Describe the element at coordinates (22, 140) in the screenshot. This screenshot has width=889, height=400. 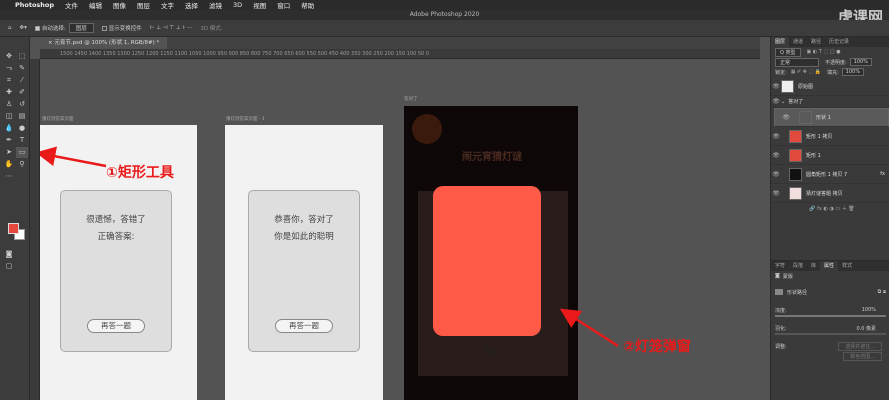
I see `type-tool-icon: T` at that location.